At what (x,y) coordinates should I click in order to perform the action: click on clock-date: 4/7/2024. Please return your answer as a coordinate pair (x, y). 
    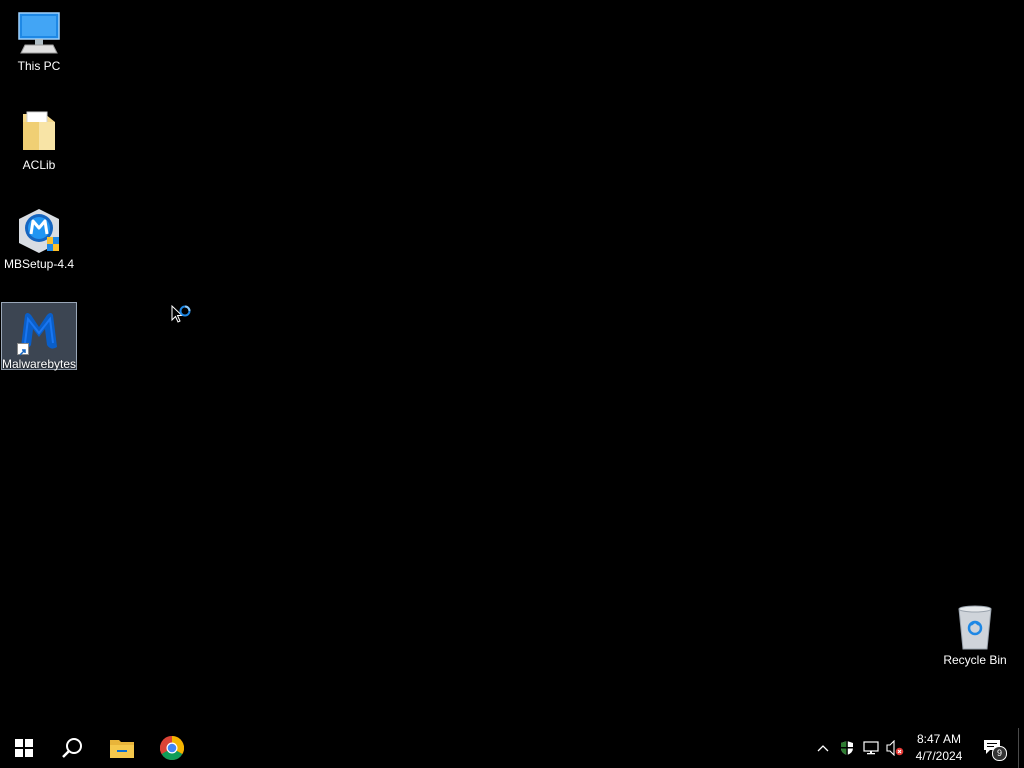
    Looking at the image, I should click on (939, 756).